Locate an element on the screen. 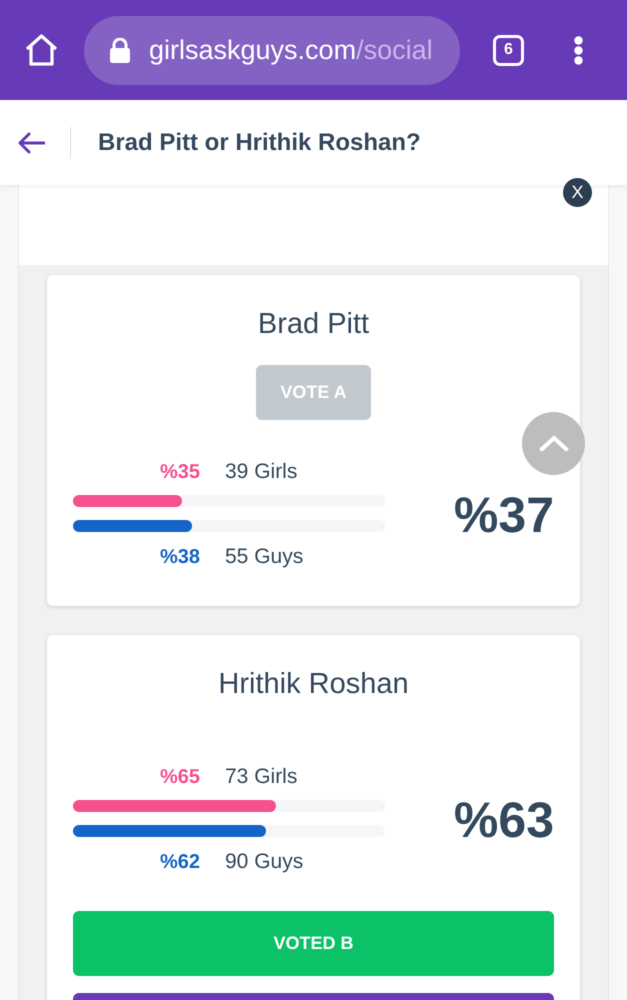 The width and height of the screenshot is (627, 1000). percent-label: %62 is located at coordinates (179, 862).